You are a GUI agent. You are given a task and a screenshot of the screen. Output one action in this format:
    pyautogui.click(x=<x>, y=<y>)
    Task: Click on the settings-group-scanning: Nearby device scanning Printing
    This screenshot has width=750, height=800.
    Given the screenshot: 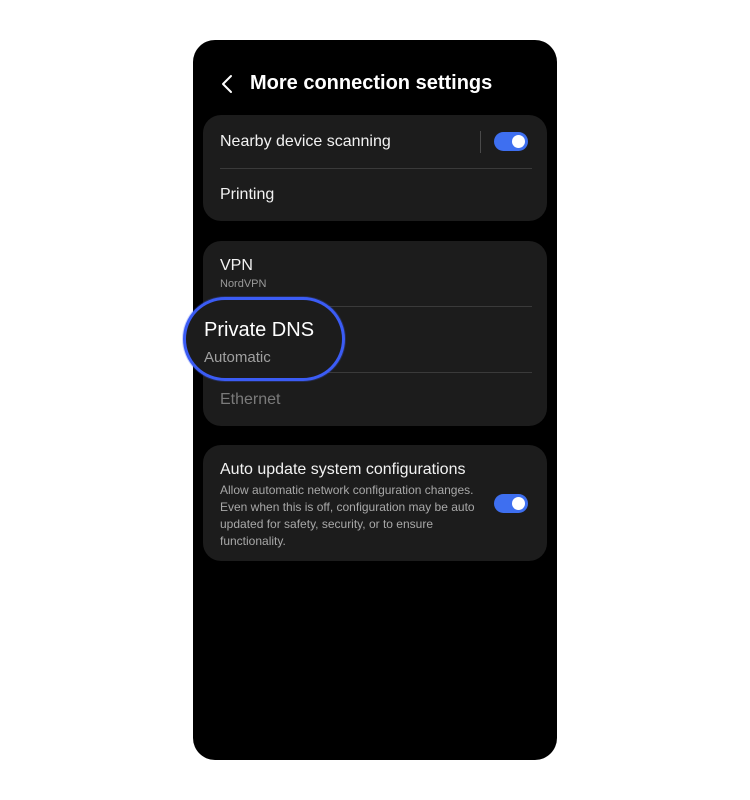 What is the action you would take?
    pyautogui.click(x=375, y=168)
    